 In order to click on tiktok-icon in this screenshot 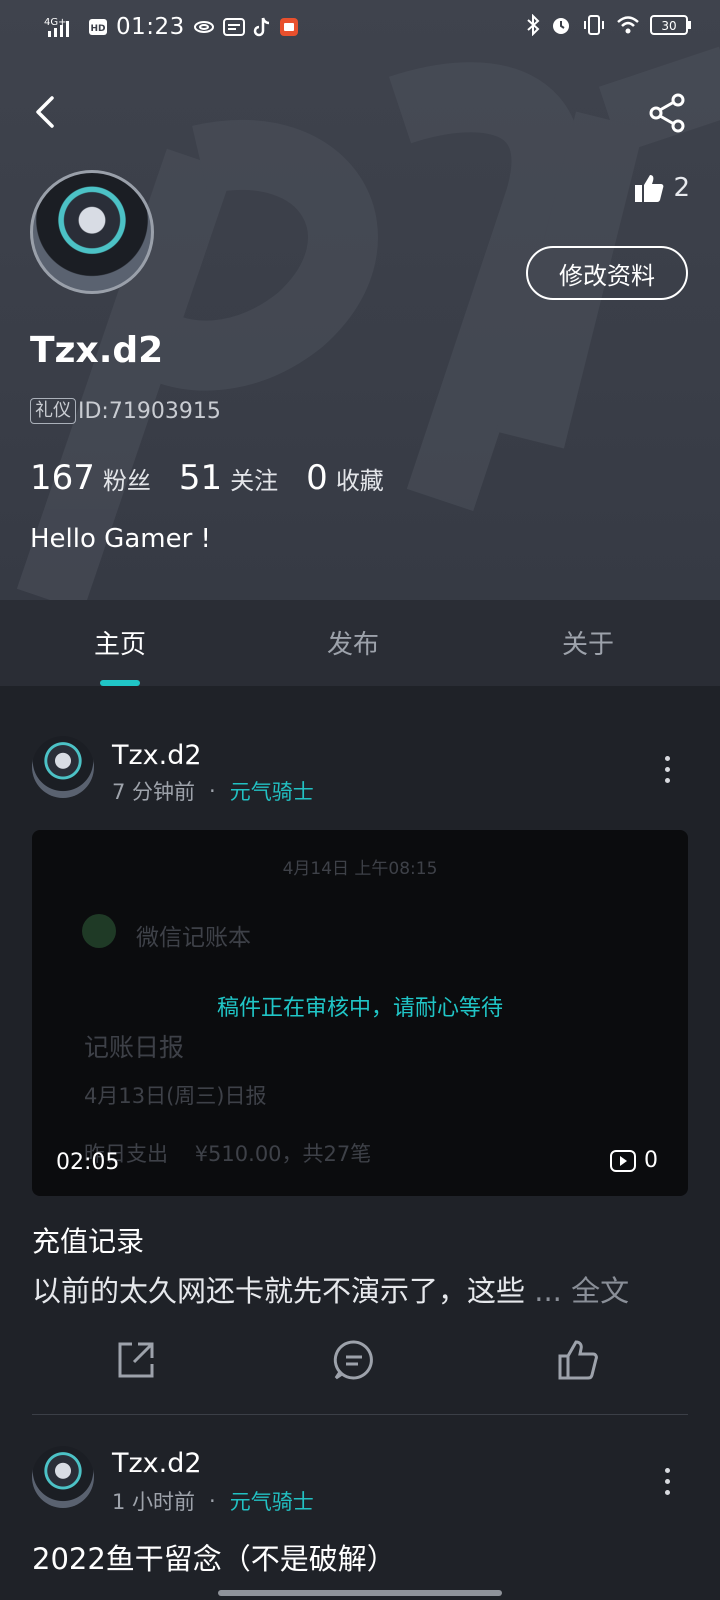, I will do `click(262, 27)`.